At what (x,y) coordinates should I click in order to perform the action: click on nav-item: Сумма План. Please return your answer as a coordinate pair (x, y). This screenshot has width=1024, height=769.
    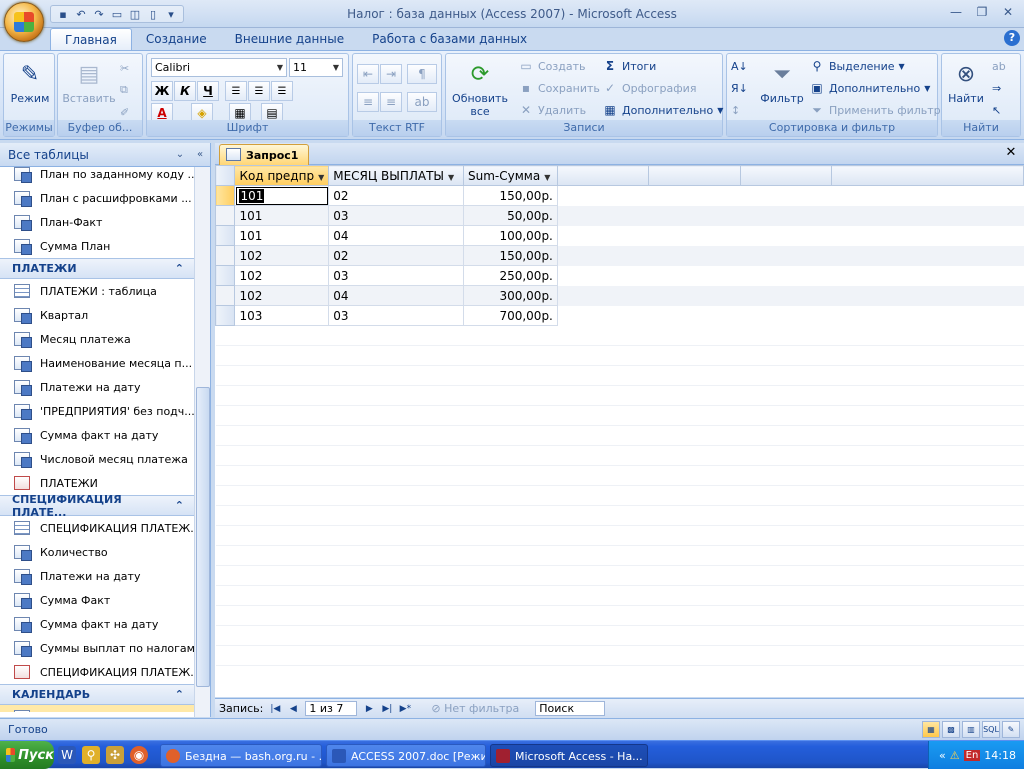
    Looking at the image, I should click on (97, 246).